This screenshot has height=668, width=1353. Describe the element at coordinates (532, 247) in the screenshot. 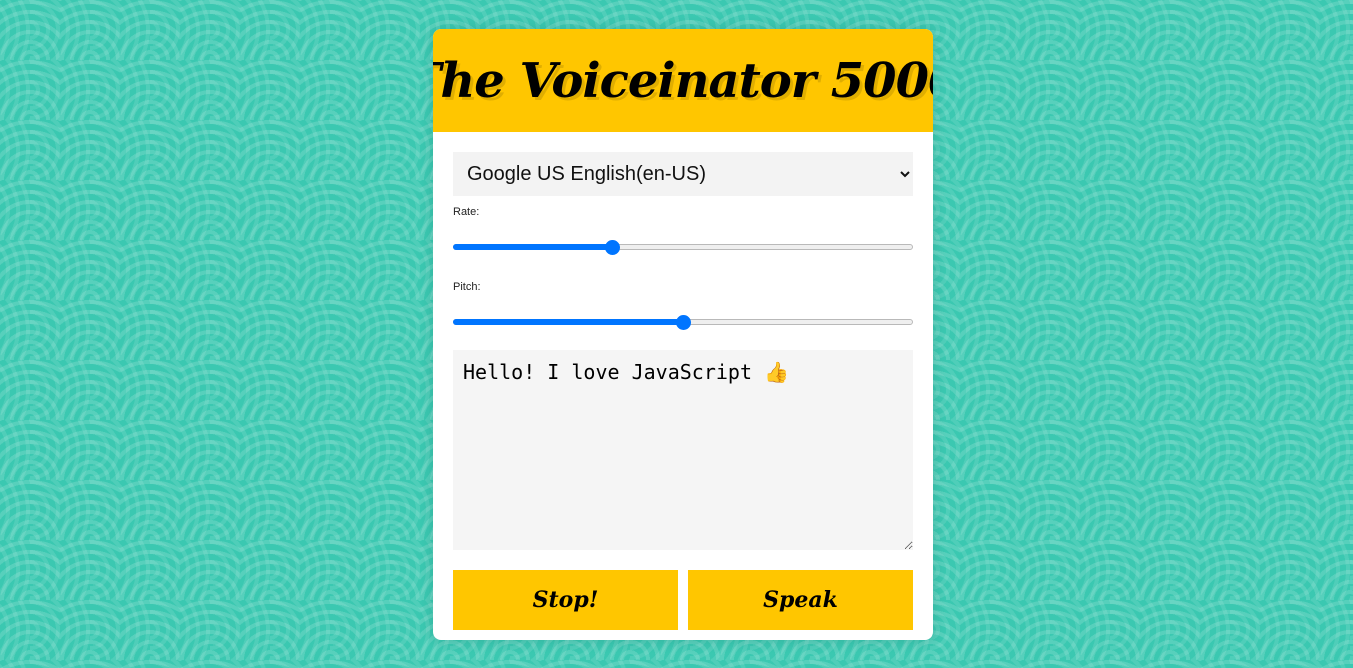

I see `rate-slider-fill` at that location.